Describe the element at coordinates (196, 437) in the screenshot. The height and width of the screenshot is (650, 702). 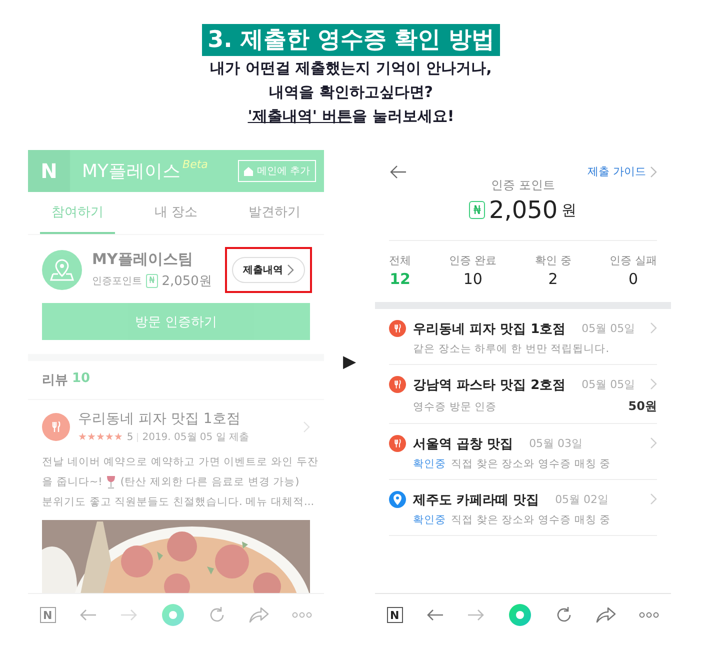
I see `review-date: 2019. 05월 05 일 제출` at that location.